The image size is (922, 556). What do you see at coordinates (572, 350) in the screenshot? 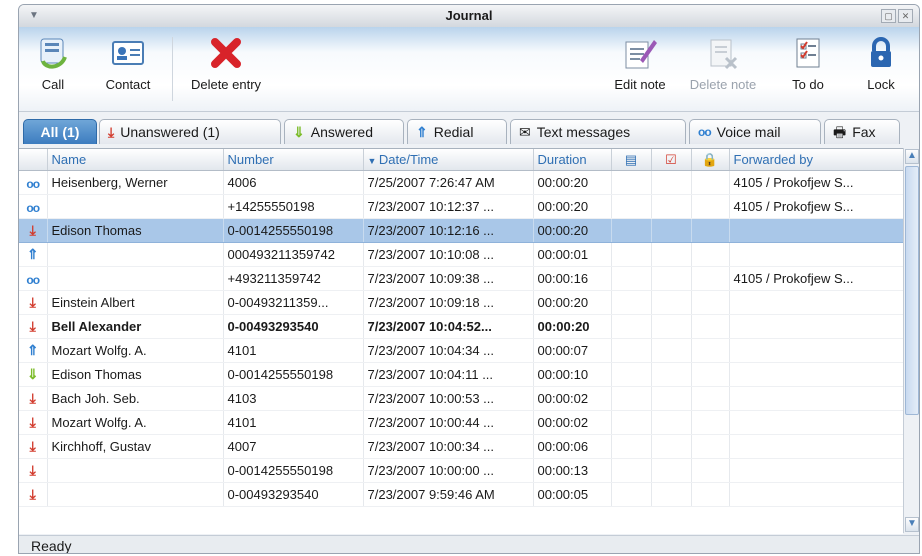
I see `duration-cell: 00:00:07` at bounding box center [572, 350].